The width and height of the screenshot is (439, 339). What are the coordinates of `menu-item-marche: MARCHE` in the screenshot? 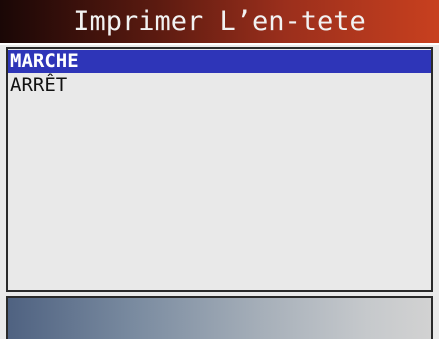 It's located at (219, 61).